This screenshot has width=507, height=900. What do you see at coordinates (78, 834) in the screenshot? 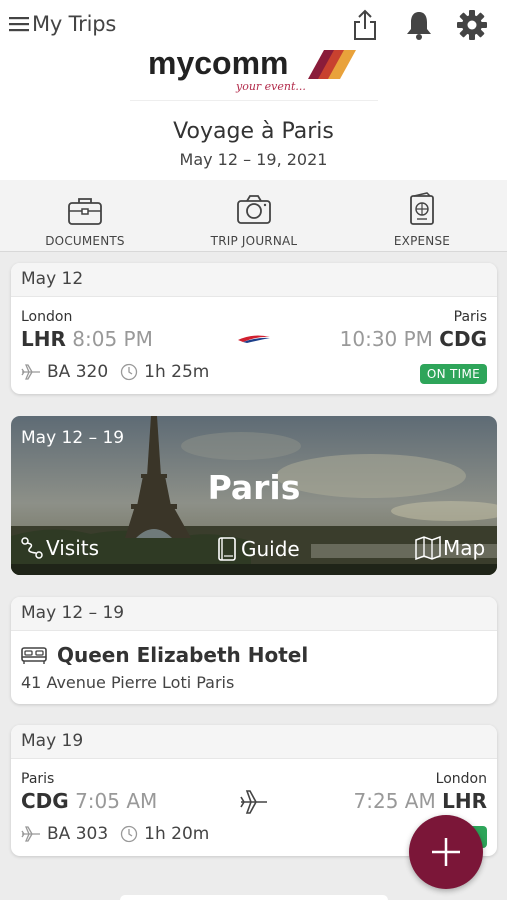
I see `flight-number: BA 303` at bounding box center [78, 834].